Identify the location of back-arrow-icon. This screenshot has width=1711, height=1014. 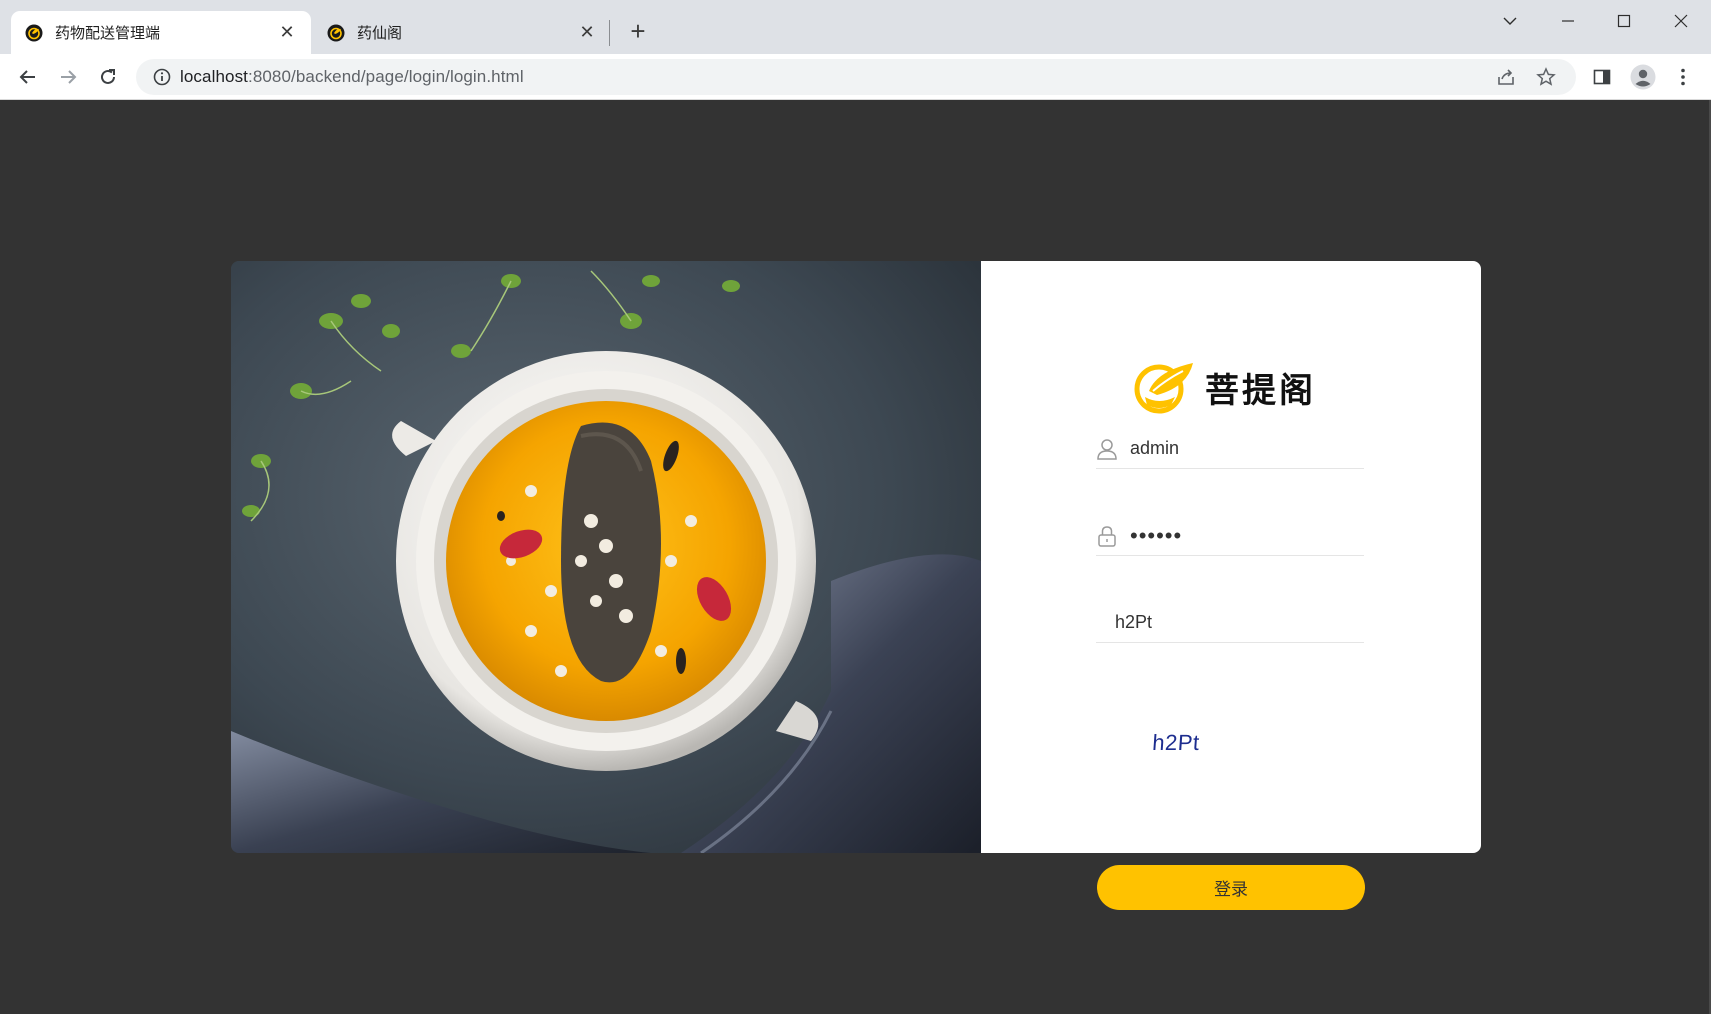
(28, 77).